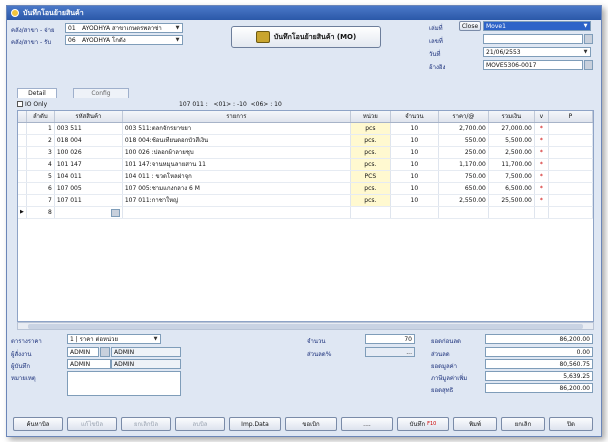 The image size is (608, 442). Describe the element at coordinates (33, 30) in the screenshot. I see `from-warehouse-label: คลัง/สาขา - จ่าย` at that location.